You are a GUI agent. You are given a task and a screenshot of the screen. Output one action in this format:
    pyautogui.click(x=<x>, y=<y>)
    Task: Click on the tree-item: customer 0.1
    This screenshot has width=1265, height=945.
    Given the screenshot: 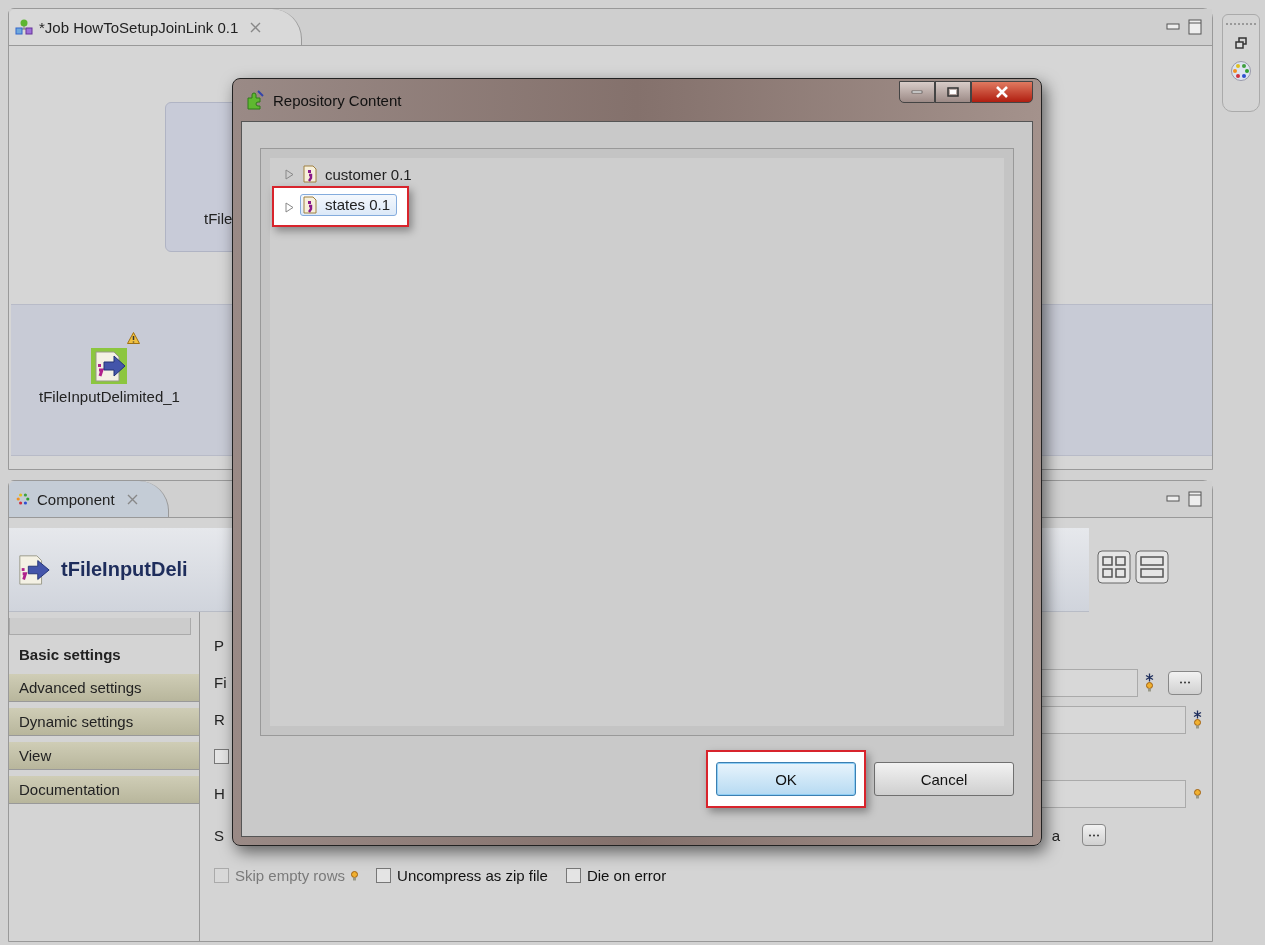 What is the action you would take?
    pyautogui.click(x=359, y=174)
    